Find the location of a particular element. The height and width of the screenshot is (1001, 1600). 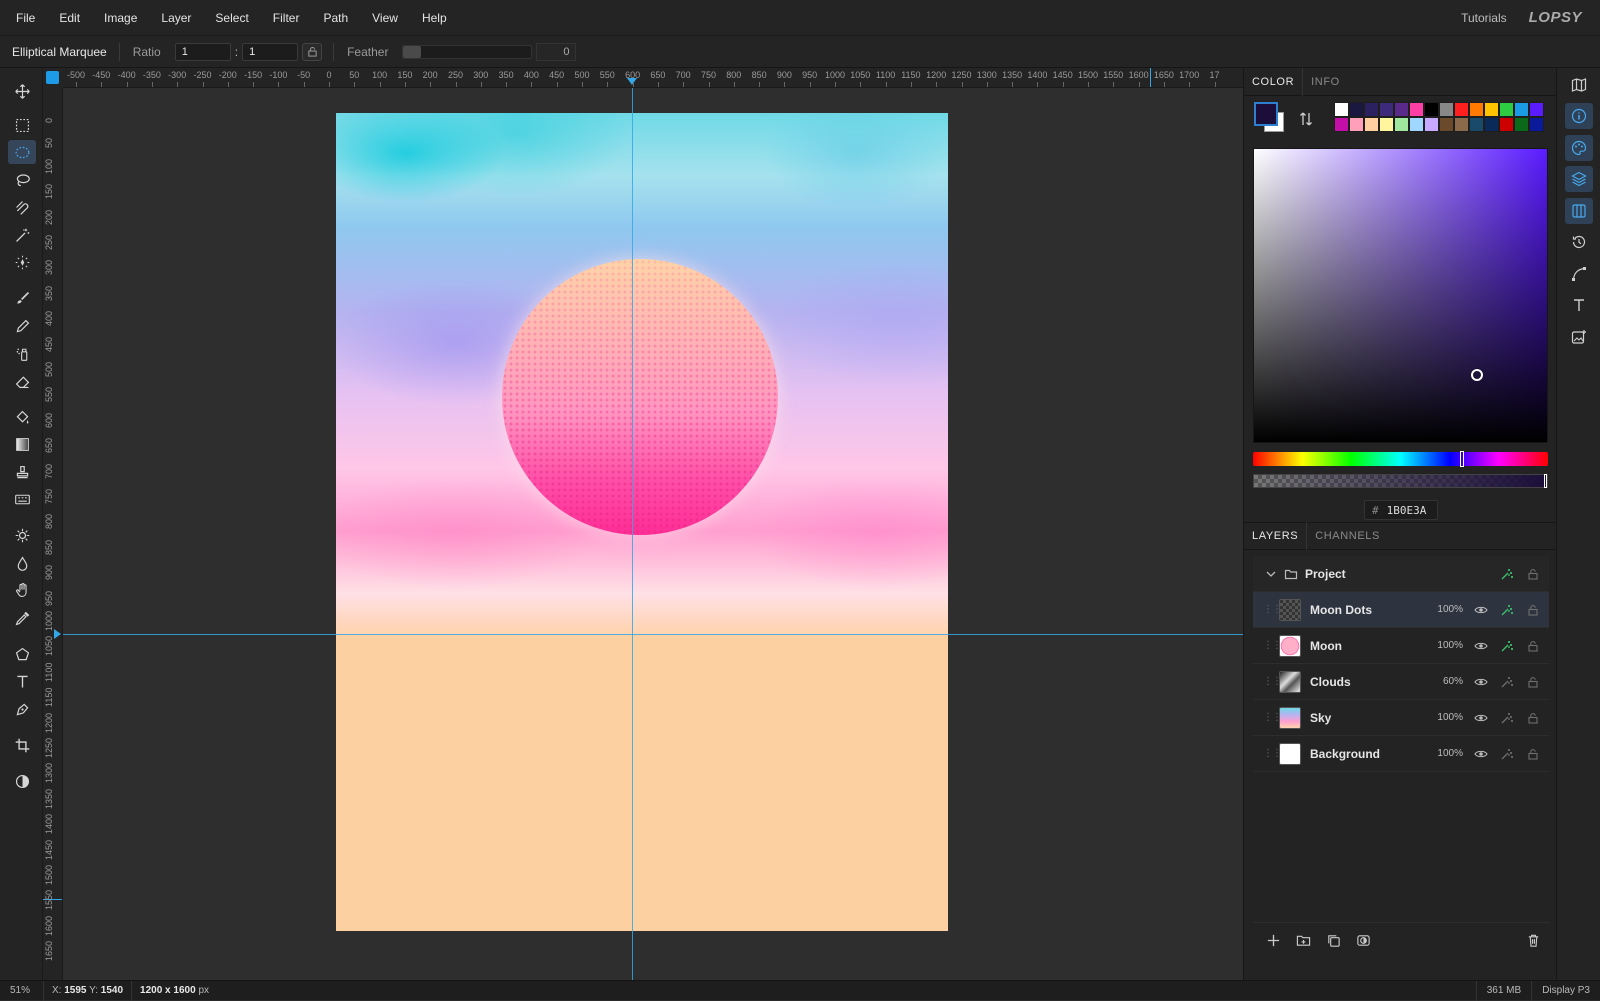

feather-slider-knob is located at coordinates (412, 51).